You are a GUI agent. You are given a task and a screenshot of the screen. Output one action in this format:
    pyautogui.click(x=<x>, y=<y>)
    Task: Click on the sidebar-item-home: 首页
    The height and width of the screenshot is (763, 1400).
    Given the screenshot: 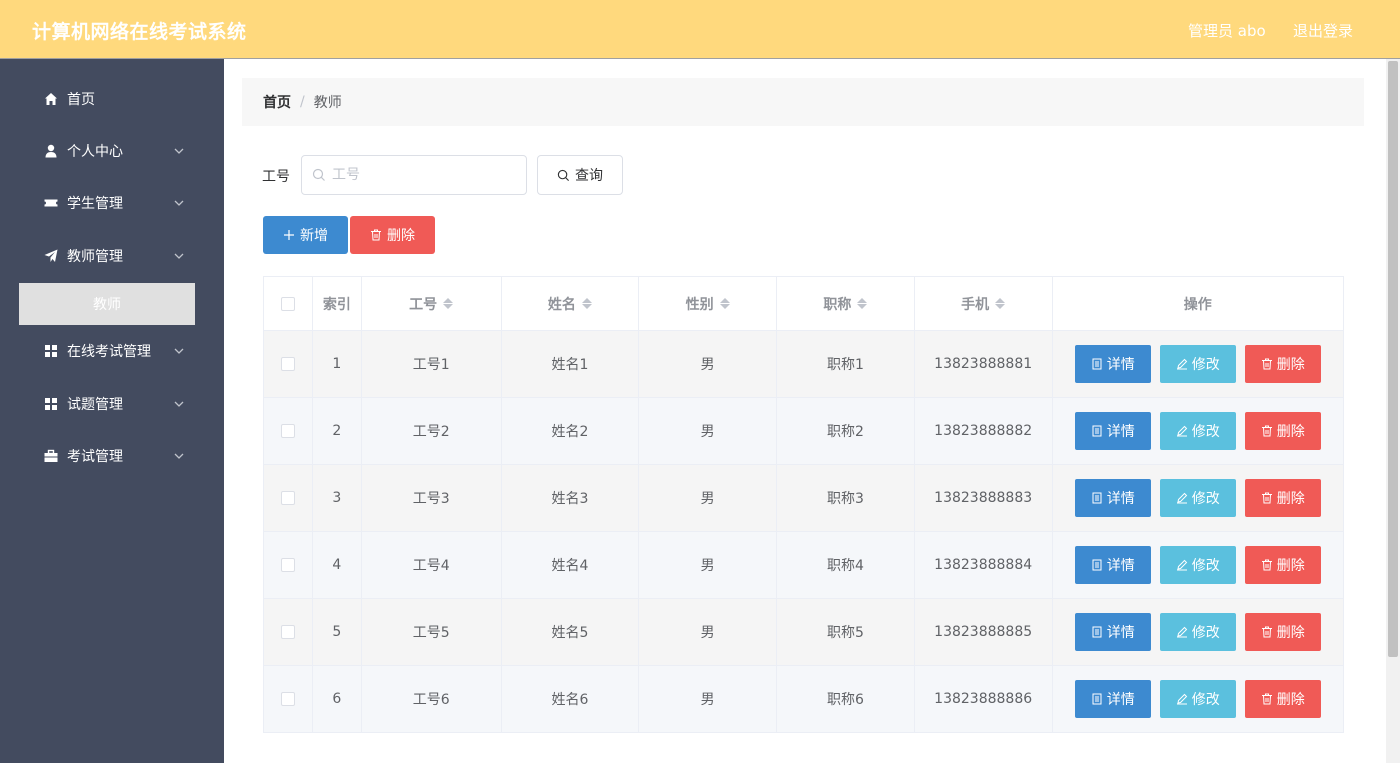 What is the action you would take?
    pyautogui.click(x=112, y=99)
    